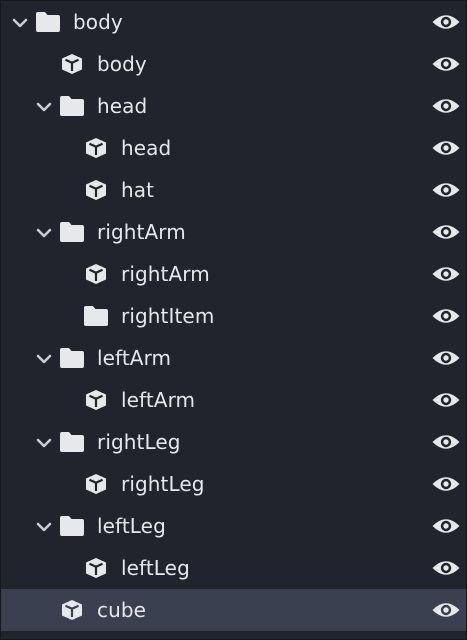 The image size is (467, 640). Describe the element at coordinates (233, 64) in the screenshot. I see `outliner-row-body-cube: body` at that location.